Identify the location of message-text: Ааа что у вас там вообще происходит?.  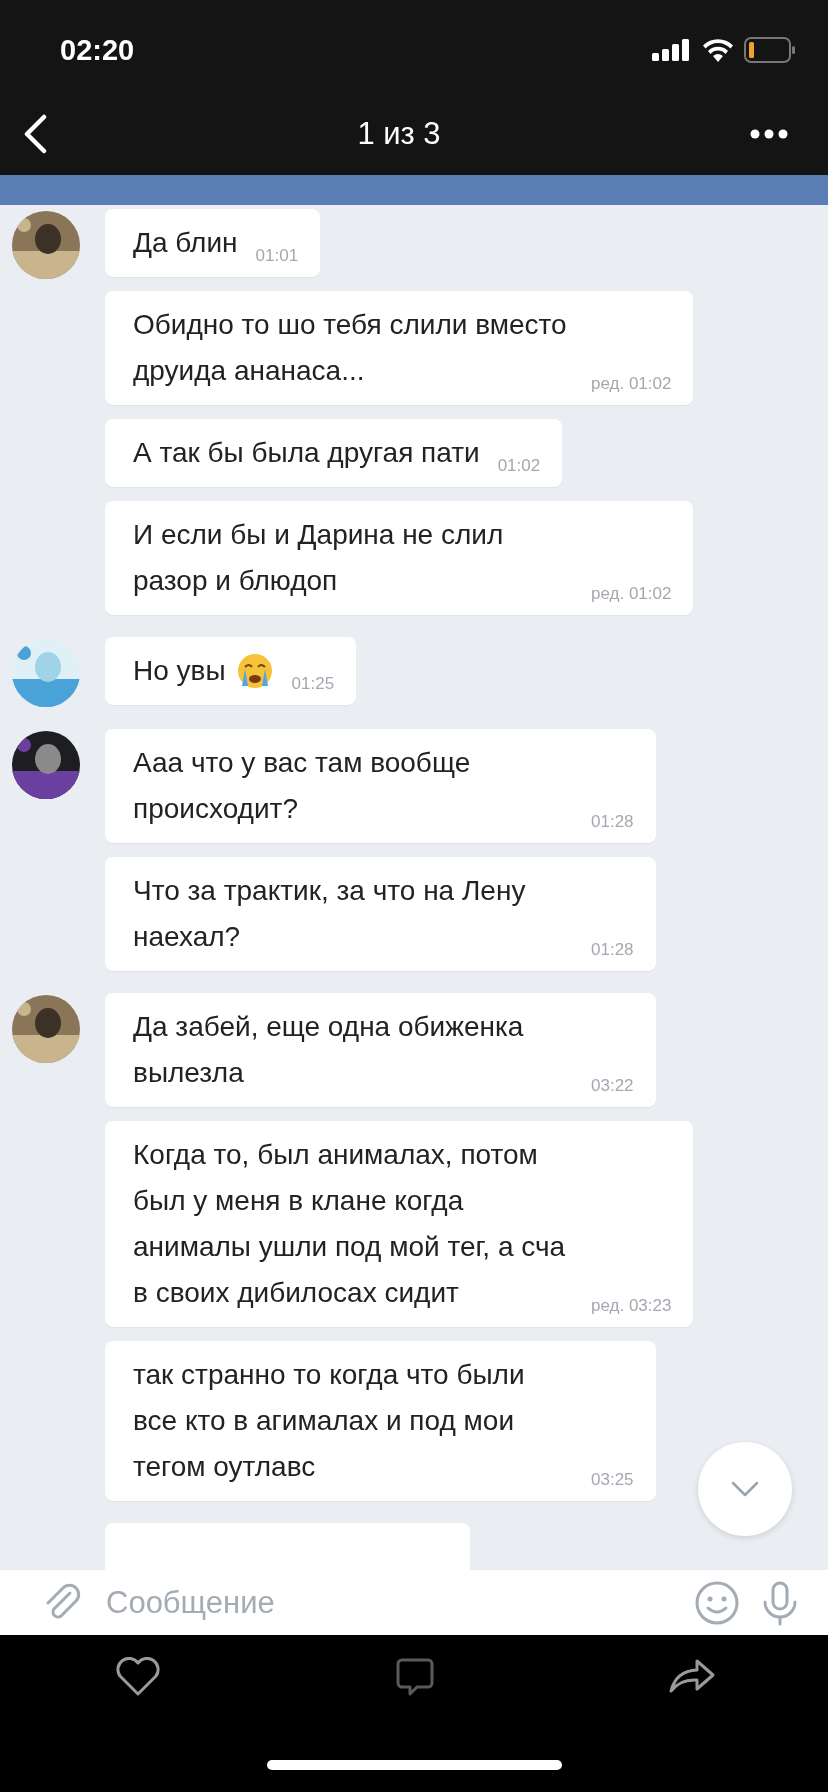
(302, 786).